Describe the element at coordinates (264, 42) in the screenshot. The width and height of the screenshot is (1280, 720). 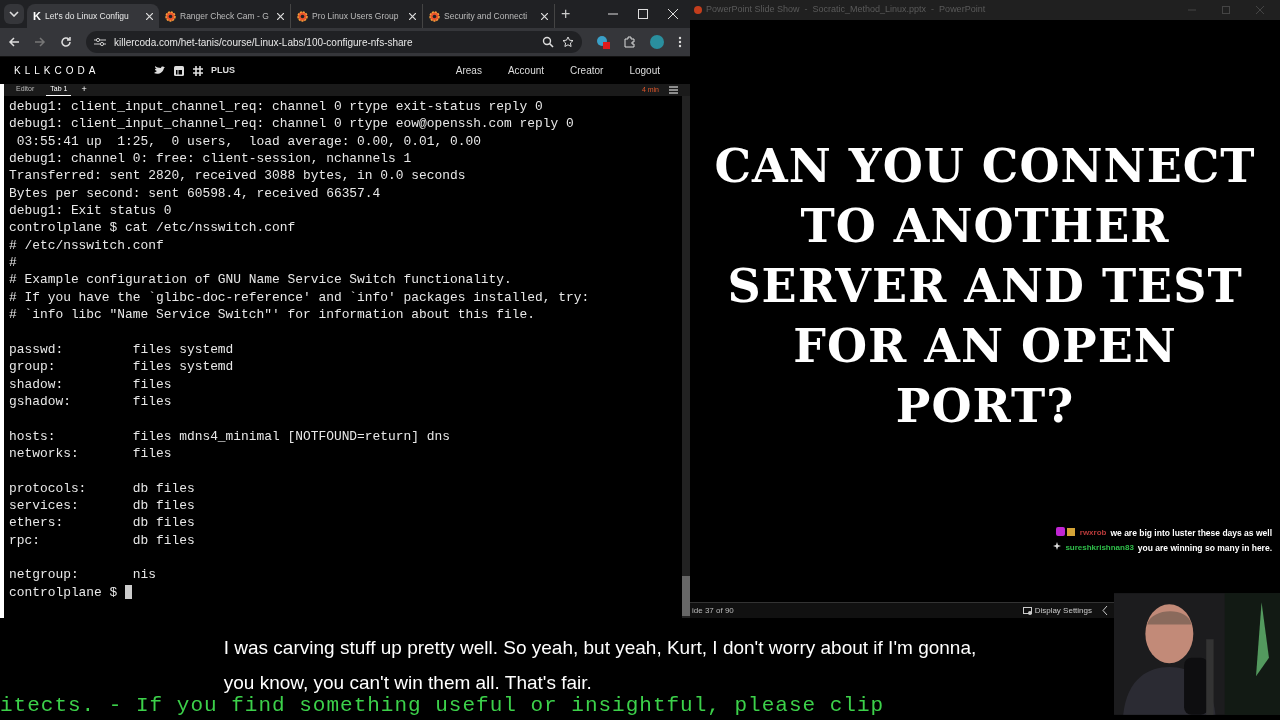
I see `url-text: killercoda.com/het-tanis/course/Linux-Labs/100-configure-nfs-share` at that location.